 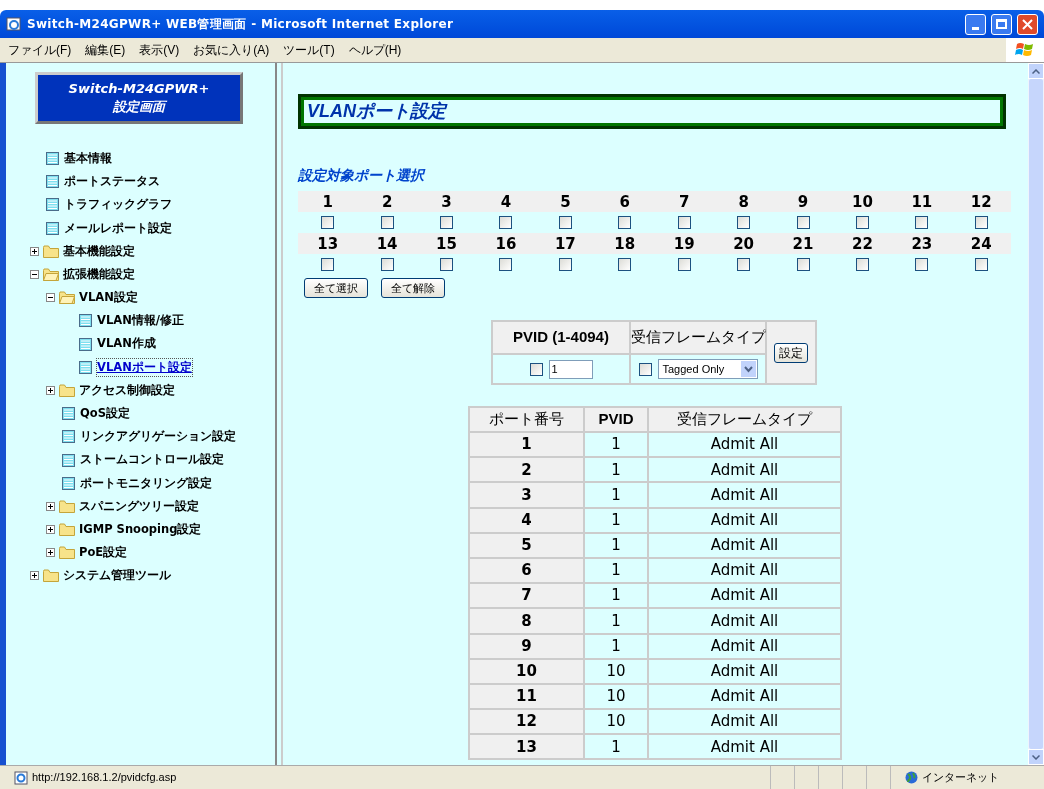 What do you see at coordinates (616, 470) in the screenshot?
I see `table-cell: 1` at bounding box center [616, 470].